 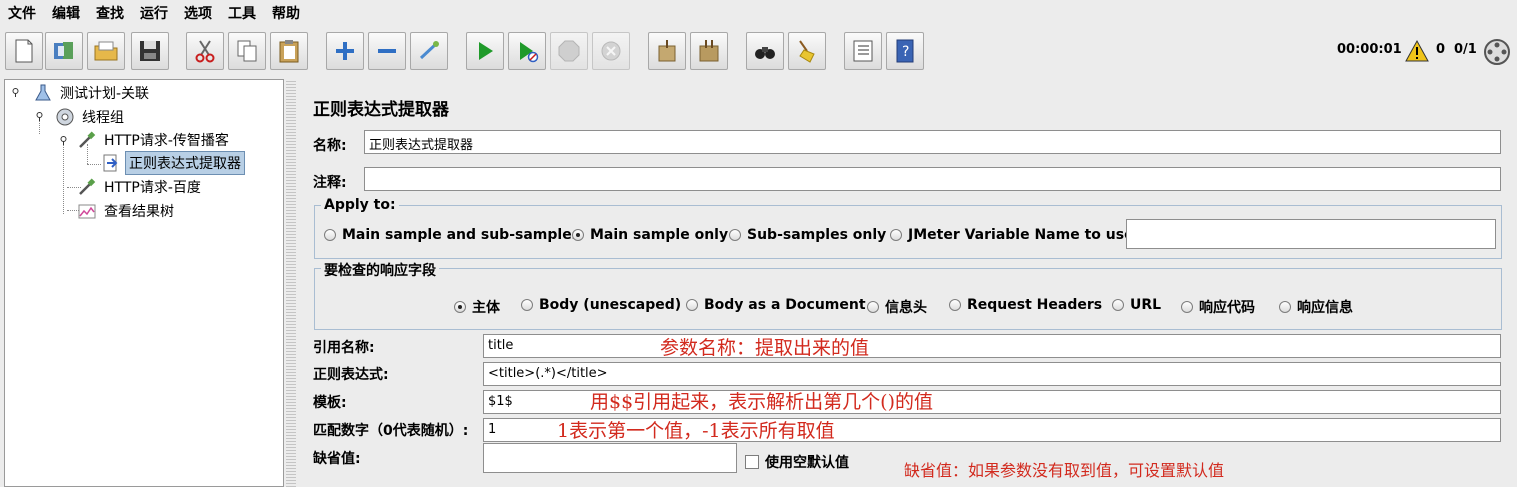 What do you see at coordinates (360, 205) in the screenshot?
I see `apply-to-label: Apply to:` at bounding box center [360, 205].